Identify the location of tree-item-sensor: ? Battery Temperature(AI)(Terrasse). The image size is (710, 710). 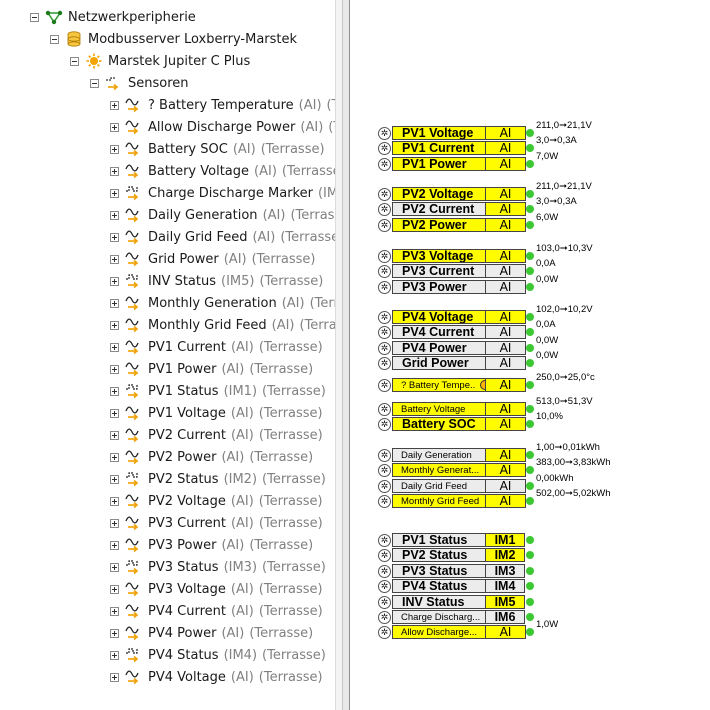
(226, 105).